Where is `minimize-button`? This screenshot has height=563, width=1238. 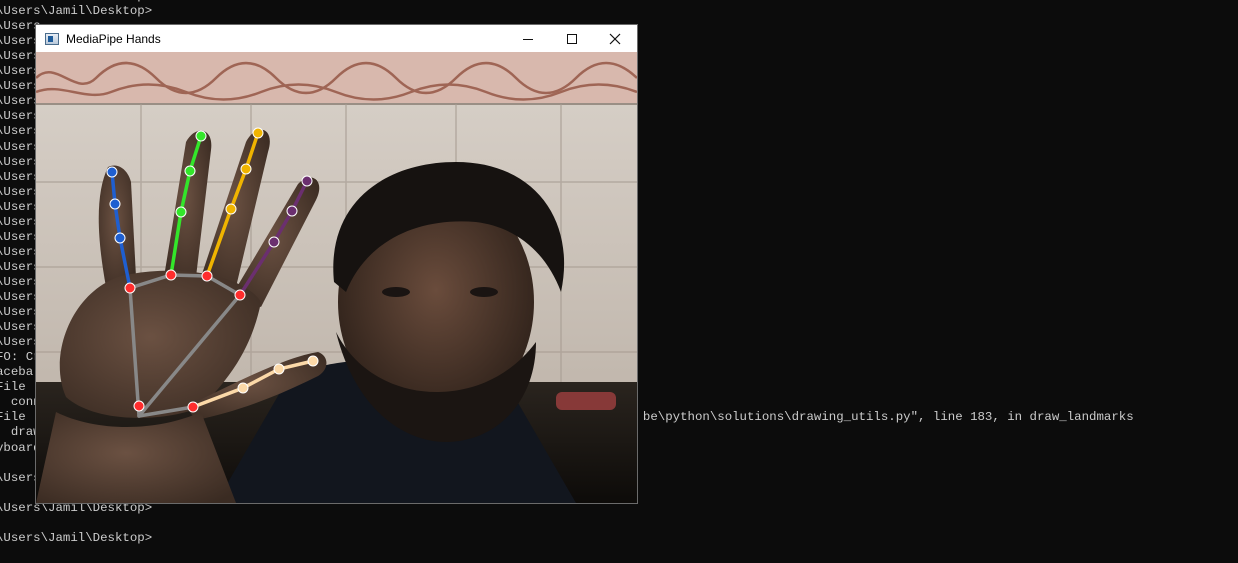
minimize-button is located at coordinates (528, 38).